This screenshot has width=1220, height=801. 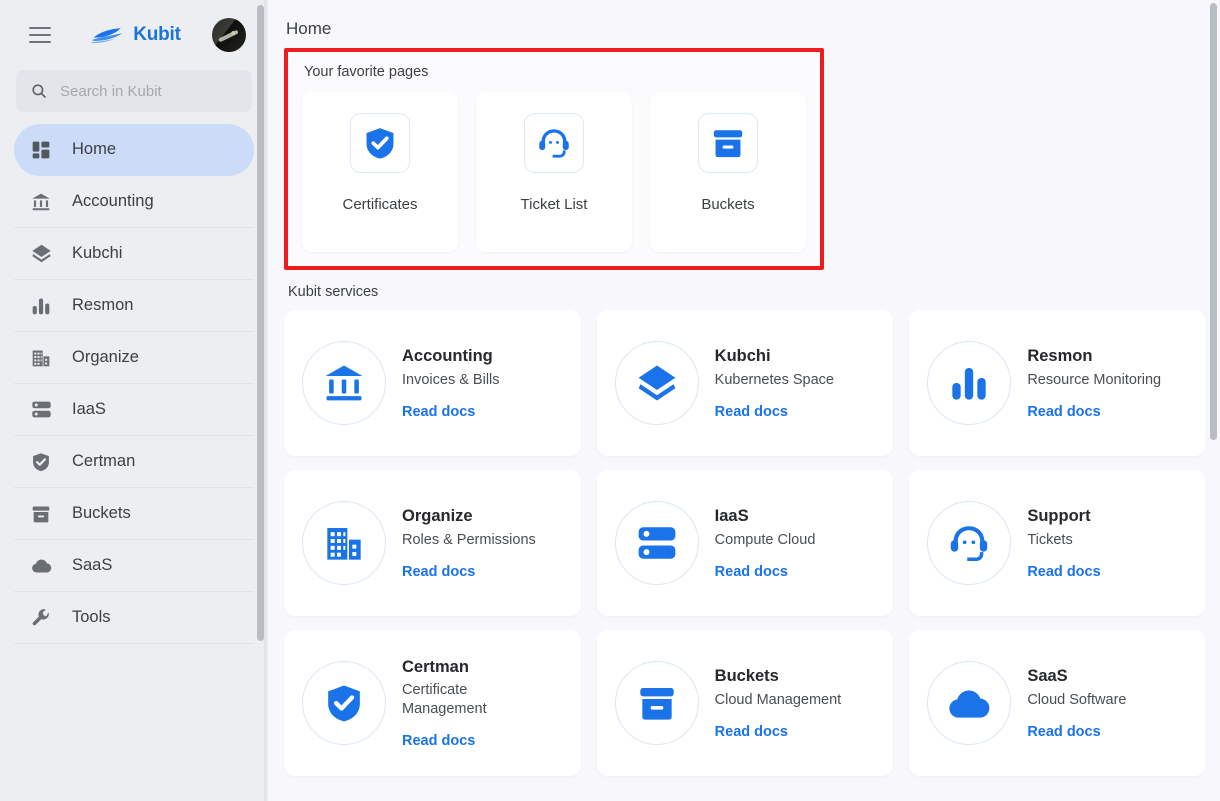 What do you see at coordinates (149, 91) in the screenshot?
I see `search-input` at bounding box center [149, 91].